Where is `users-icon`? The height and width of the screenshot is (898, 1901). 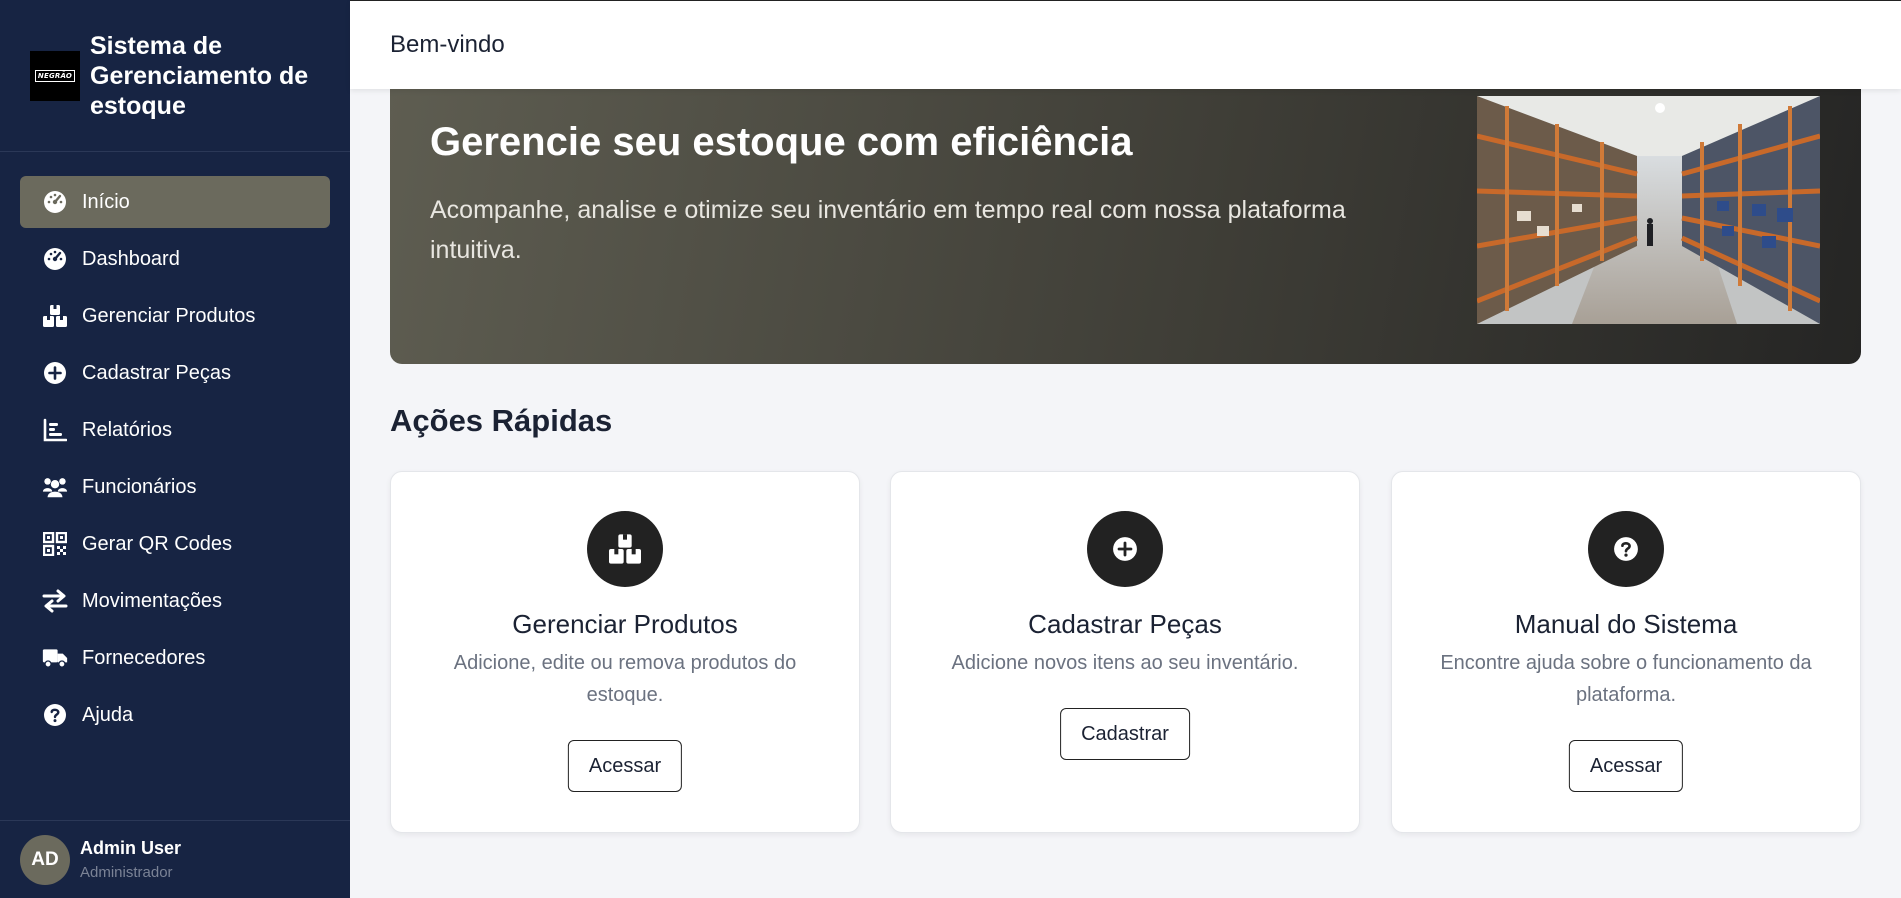
users-icon is located at coordinates (55, 487).